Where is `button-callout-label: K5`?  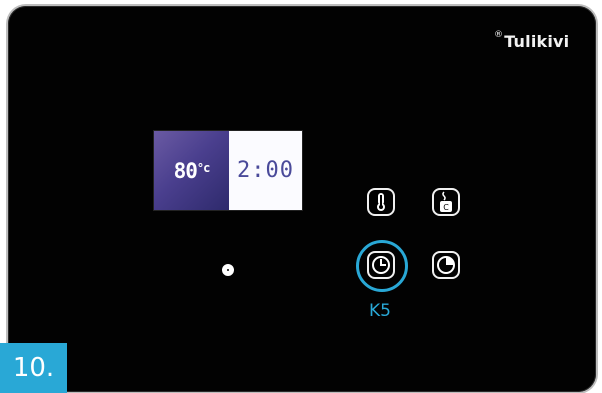
button-callout-label: K5 is located at coordinates (380, 311).